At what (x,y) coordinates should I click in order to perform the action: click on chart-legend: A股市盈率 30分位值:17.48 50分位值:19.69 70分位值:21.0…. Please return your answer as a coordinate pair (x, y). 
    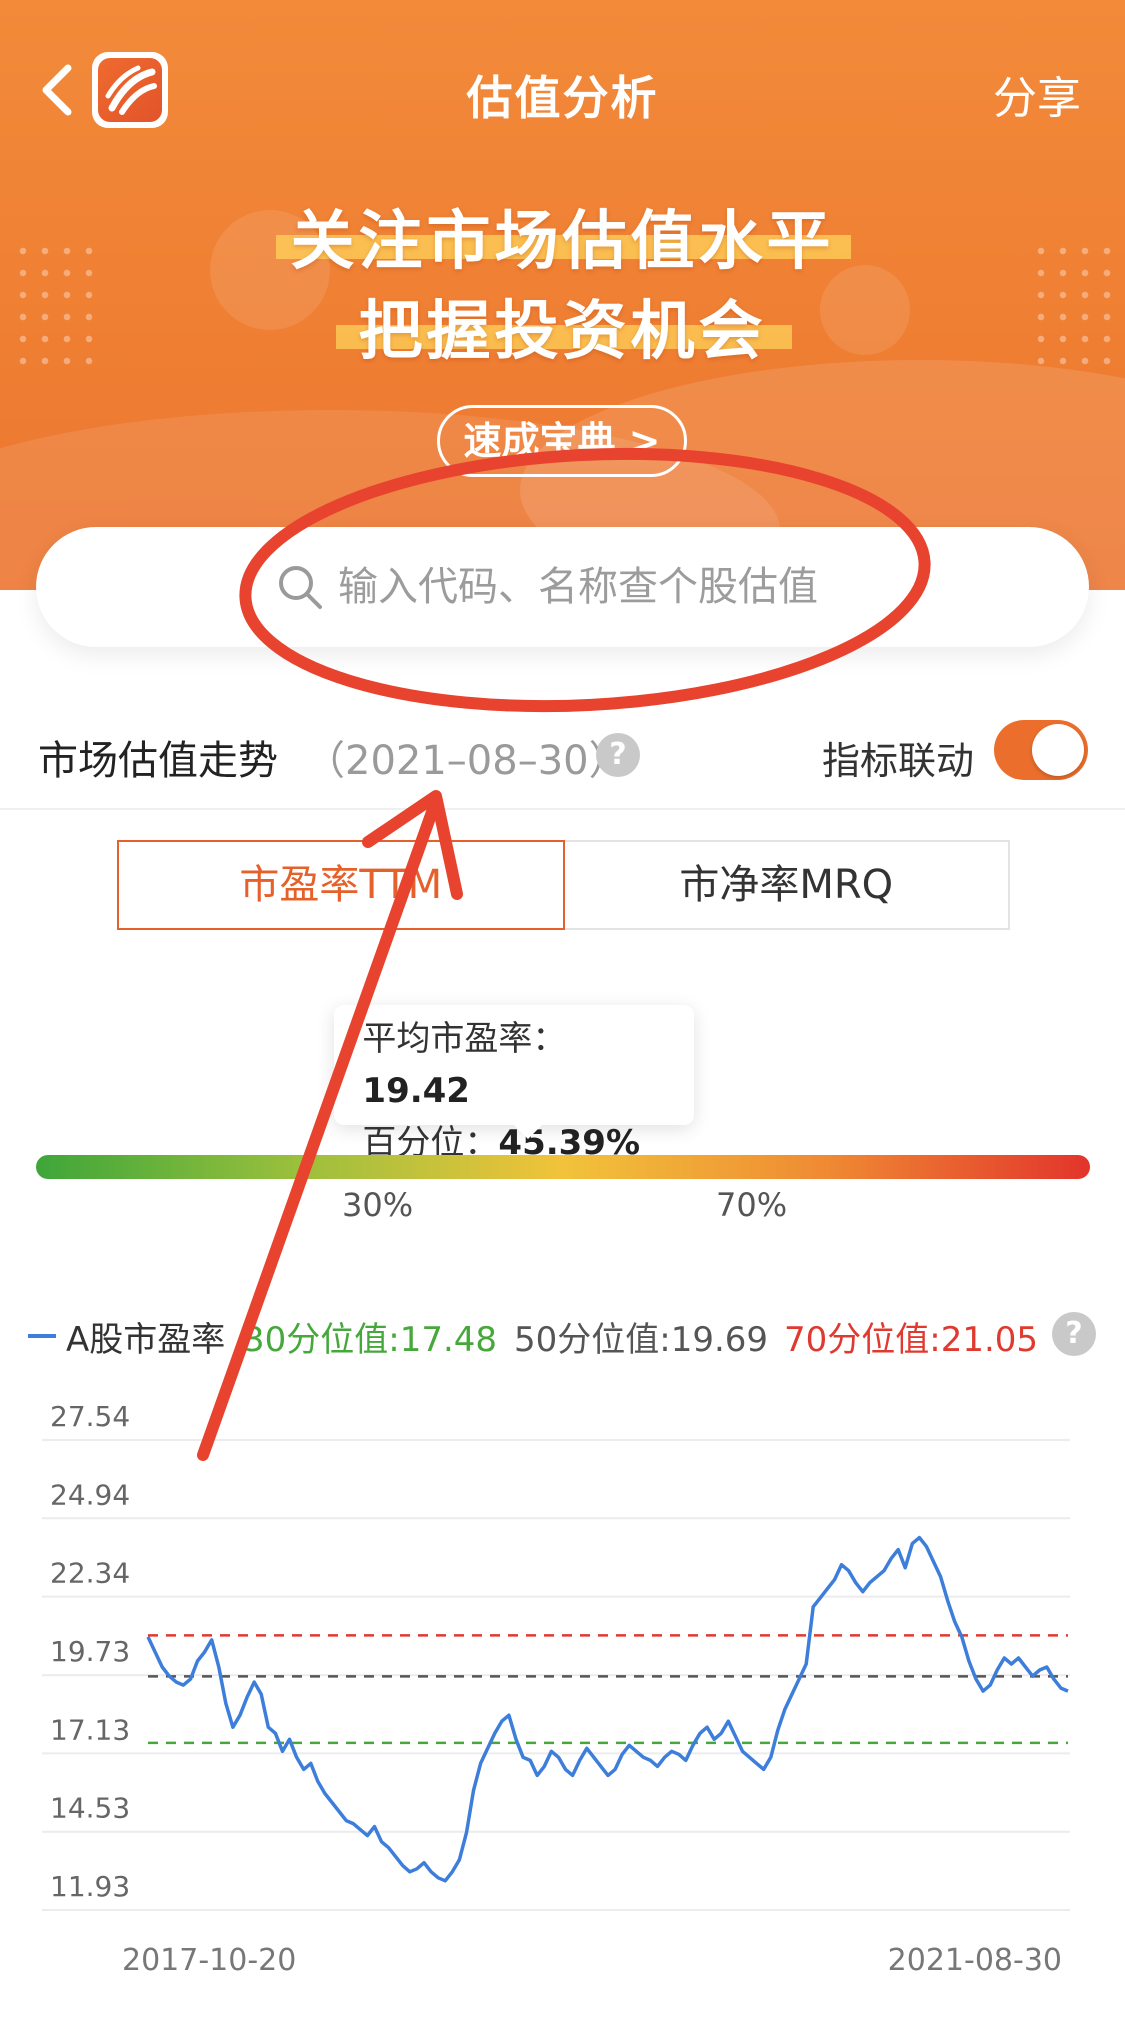
    Looking at the image, I should click on (568, 1337).